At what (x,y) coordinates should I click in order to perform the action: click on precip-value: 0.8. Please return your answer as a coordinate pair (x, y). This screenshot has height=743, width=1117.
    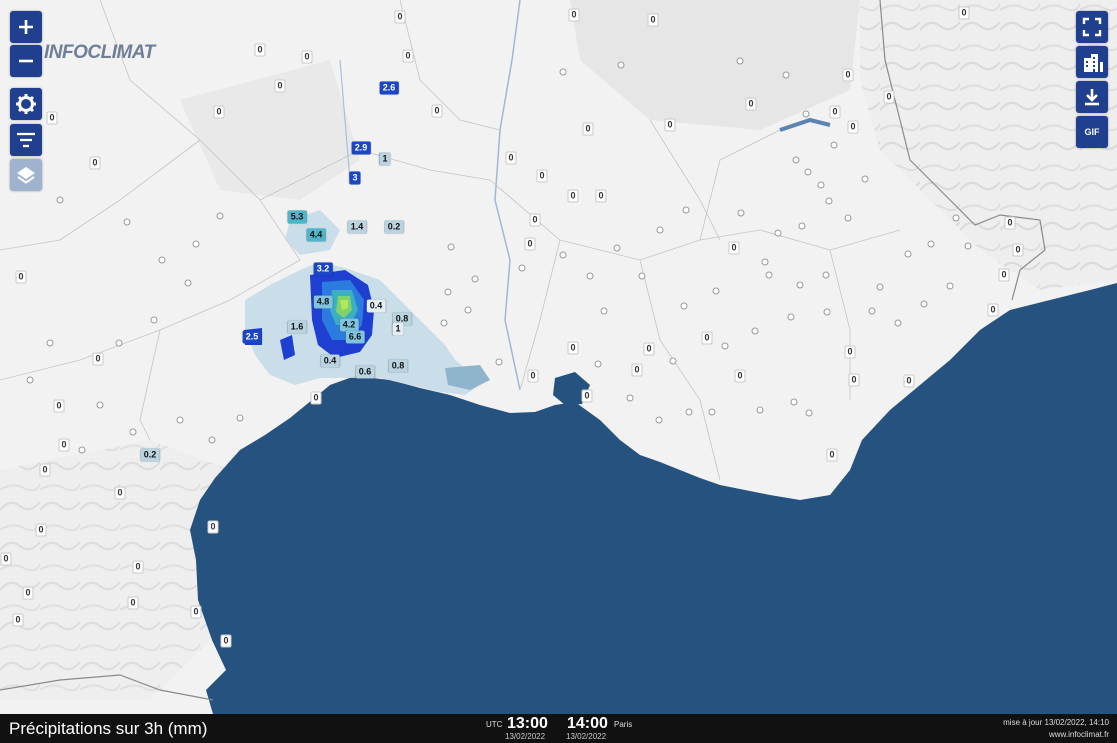
    Looking at the image, I should click on (398, 366).